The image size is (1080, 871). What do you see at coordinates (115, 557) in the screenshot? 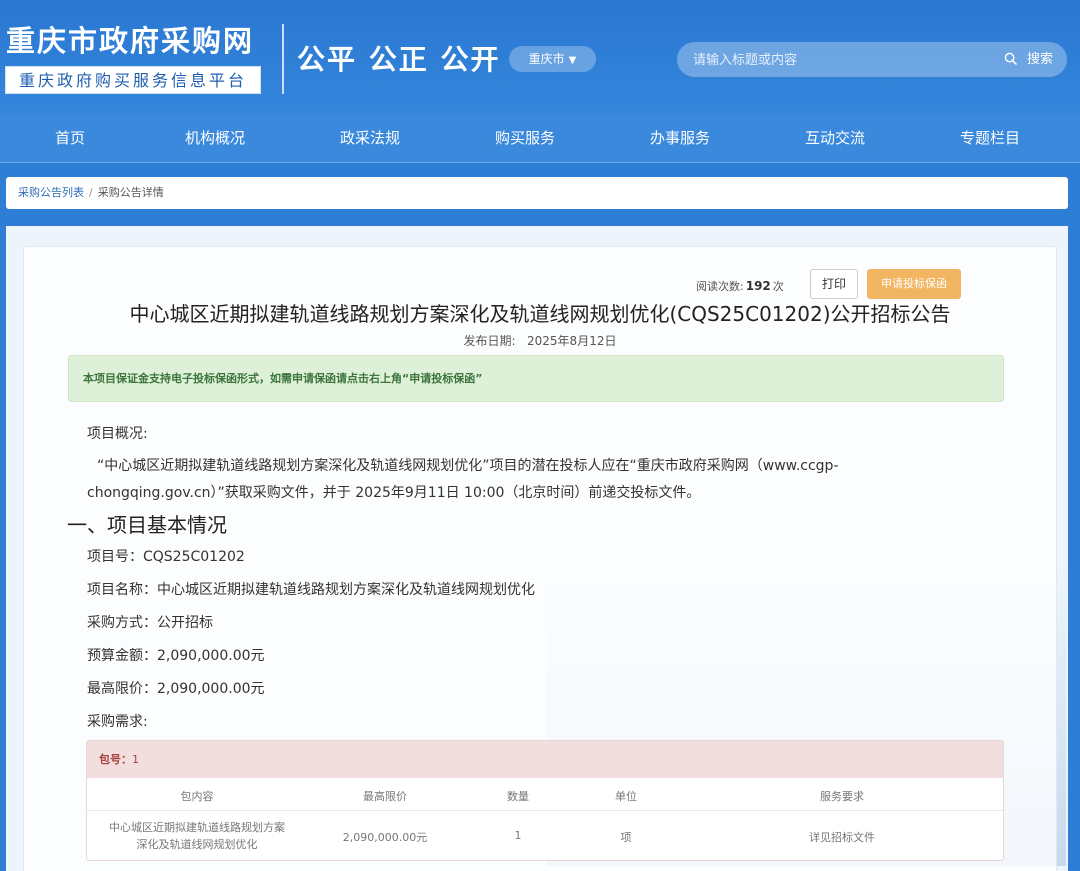
I see `field-label: 项目号：` at bounding box center [115, 557].